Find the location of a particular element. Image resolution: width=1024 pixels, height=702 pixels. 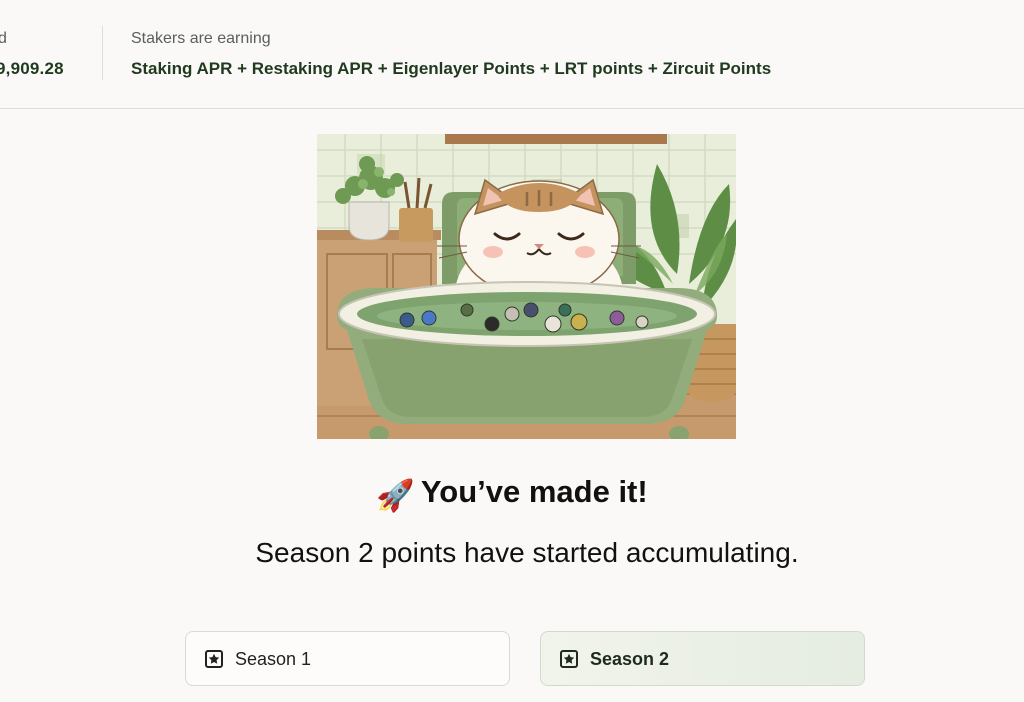

success-title: 🚀 You’ve made it! is located at coordinates (512, 494).